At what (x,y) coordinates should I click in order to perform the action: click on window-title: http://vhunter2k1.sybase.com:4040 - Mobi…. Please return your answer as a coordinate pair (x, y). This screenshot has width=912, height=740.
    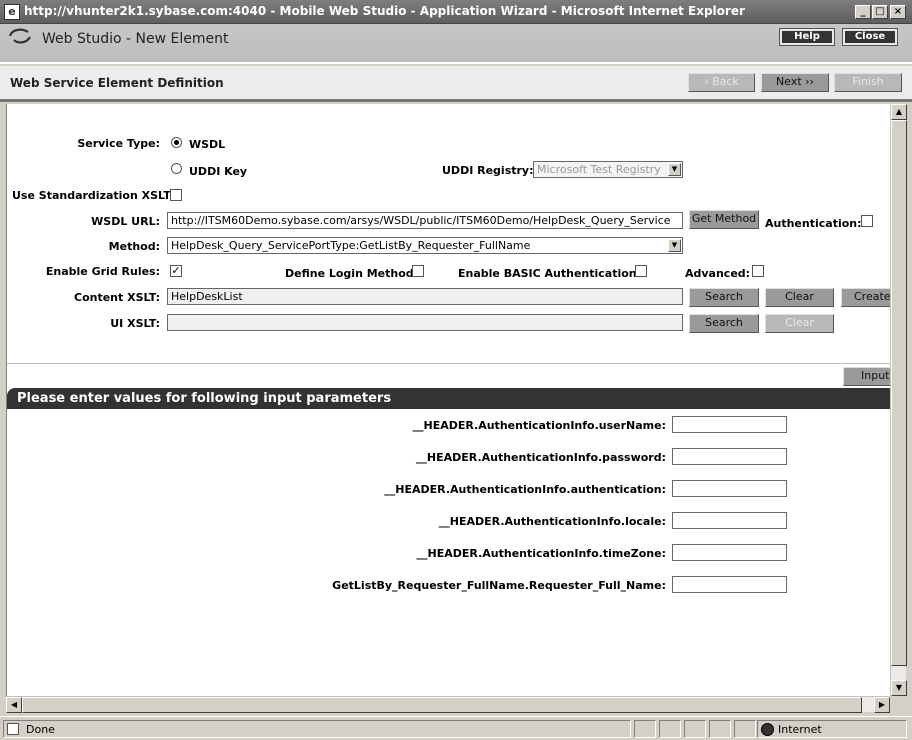
    Looking at the image, I should click on (384, 11).